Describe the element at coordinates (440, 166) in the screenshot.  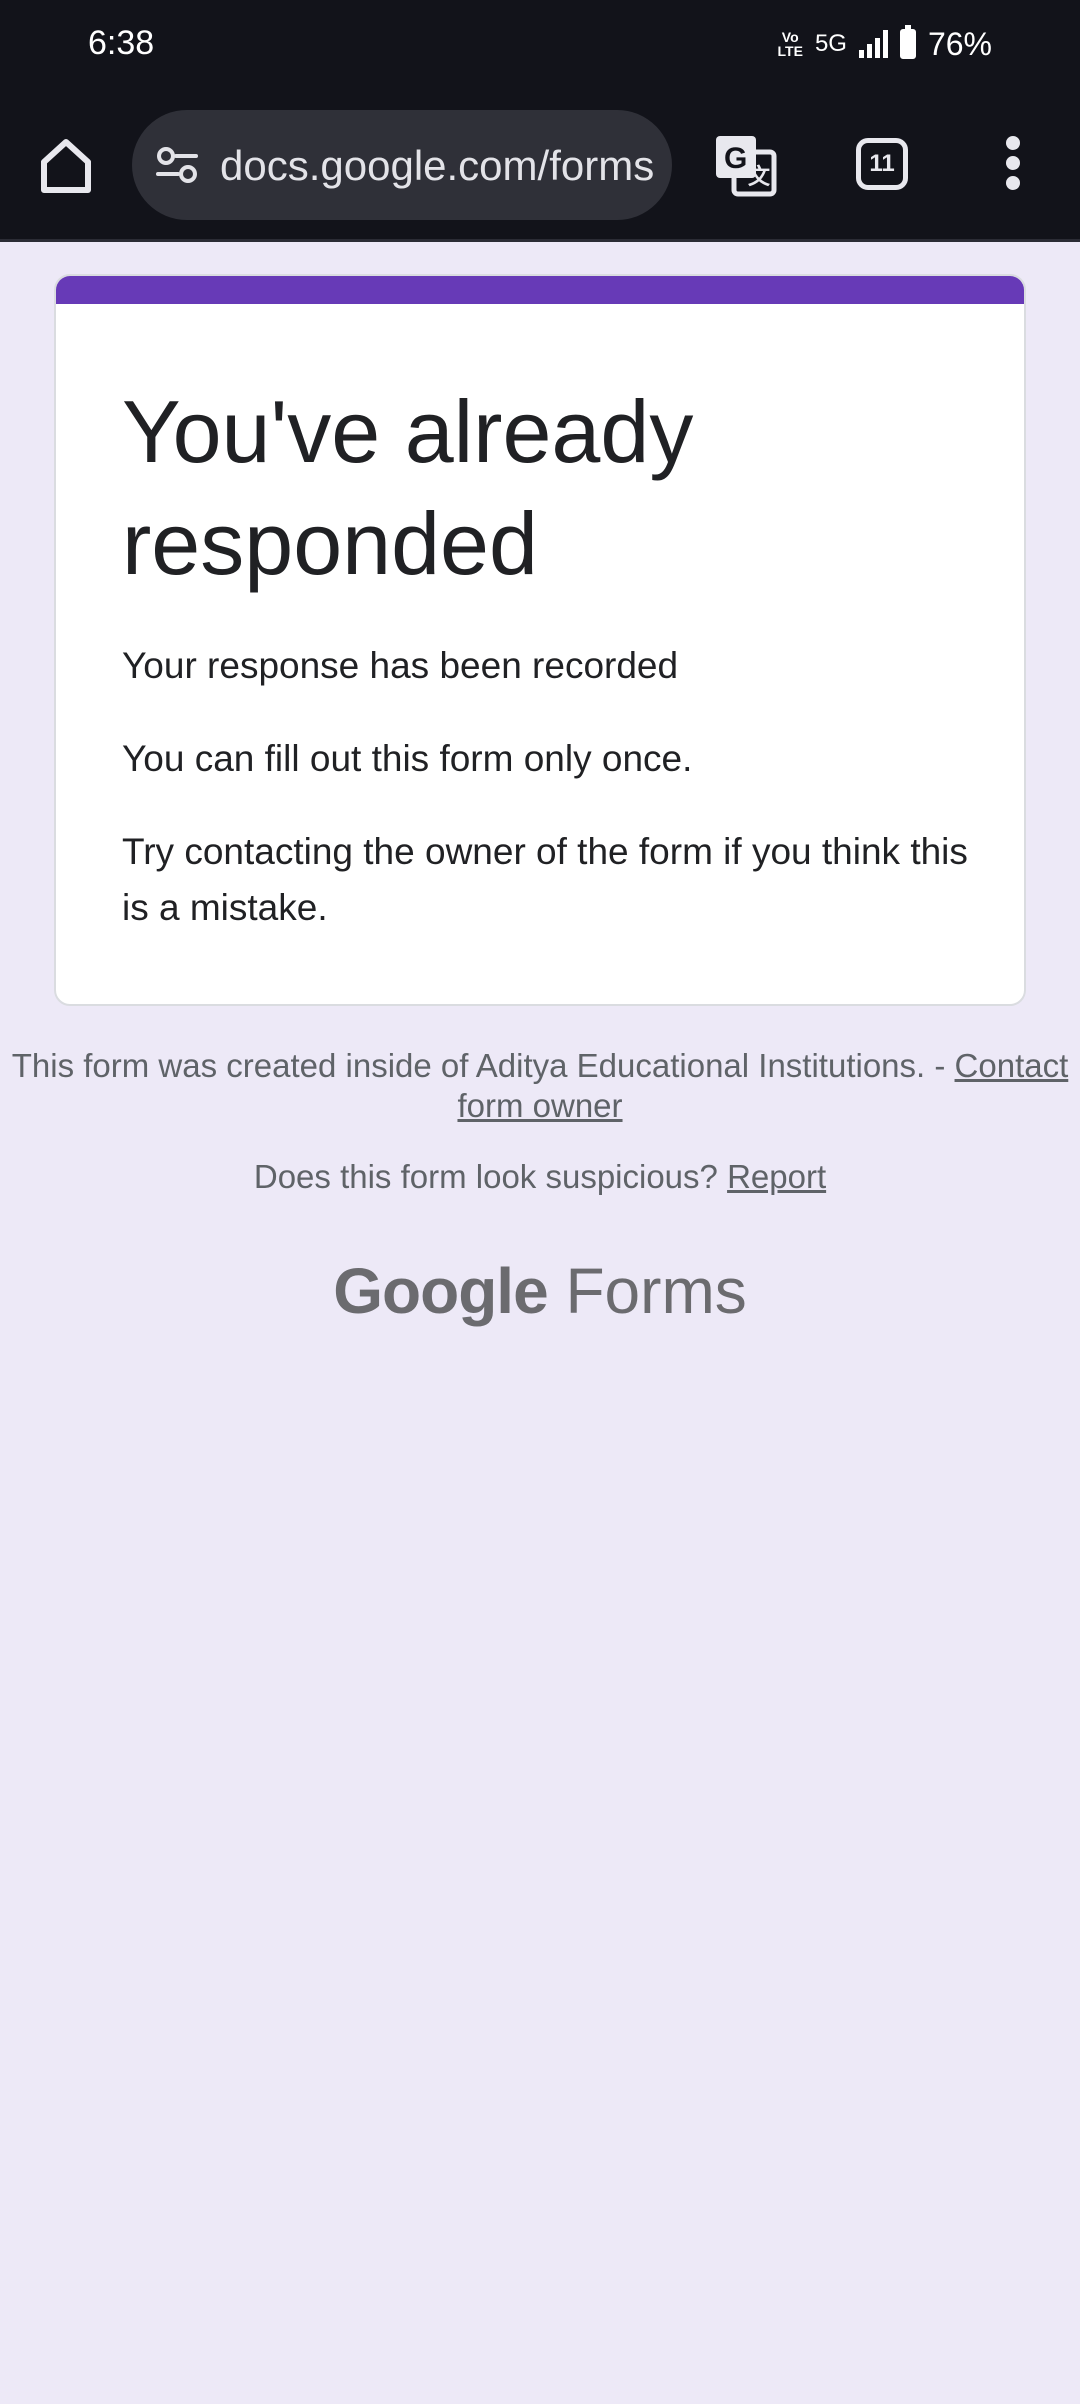
I see `url-text: docs.google.com/forms` at that location.